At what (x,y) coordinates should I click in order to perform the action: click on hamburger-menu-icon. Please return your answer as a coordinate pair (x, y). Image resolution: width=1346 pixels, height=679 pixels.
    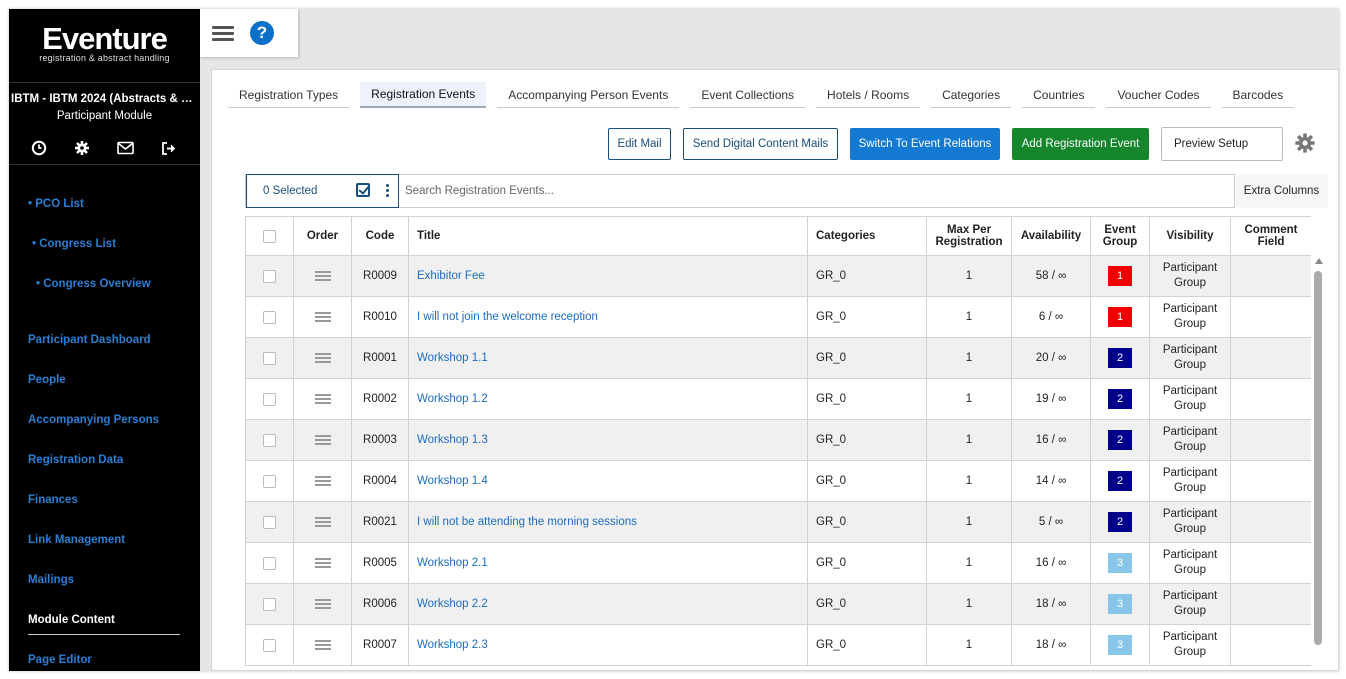
    Looking at the image, I should click on (223, 33).